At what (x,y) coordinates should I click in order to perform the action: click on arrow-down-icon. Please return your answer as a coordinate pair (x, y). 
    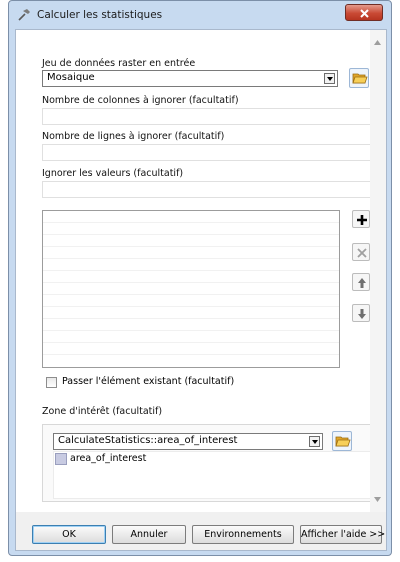
    Looking at the image, I should click on (362, 314).